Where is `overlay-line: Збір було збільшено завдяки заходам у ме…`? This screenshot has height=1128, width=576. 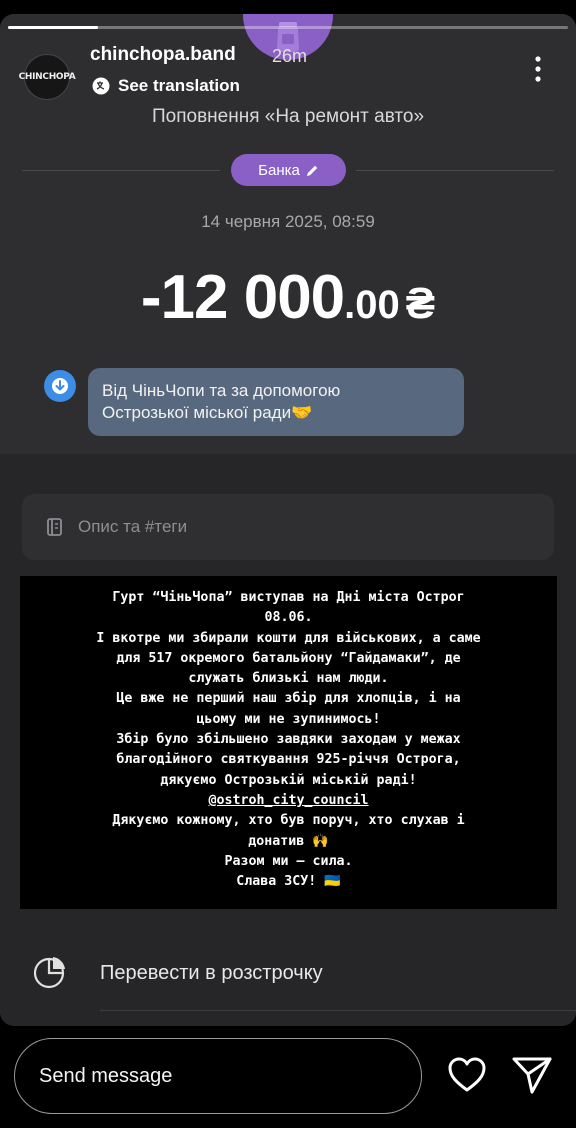
overlay-line: Збір було збільшено завдяки заходам у ме… is located at coordinates (288, 740).